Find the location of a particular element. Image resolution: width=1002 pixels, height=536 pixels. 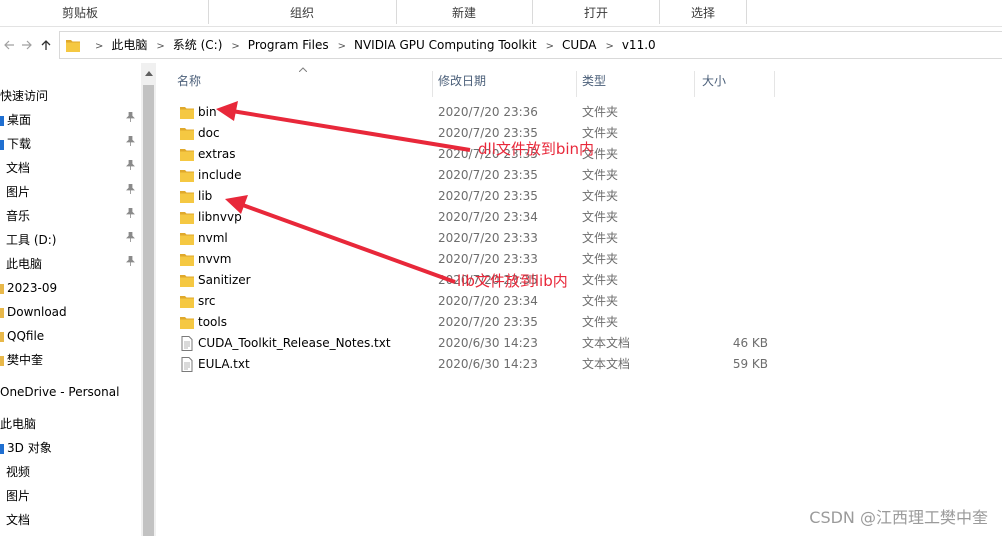

watermark: CSDN @江西理工樊中奎 is located at coordinates (898, 517).